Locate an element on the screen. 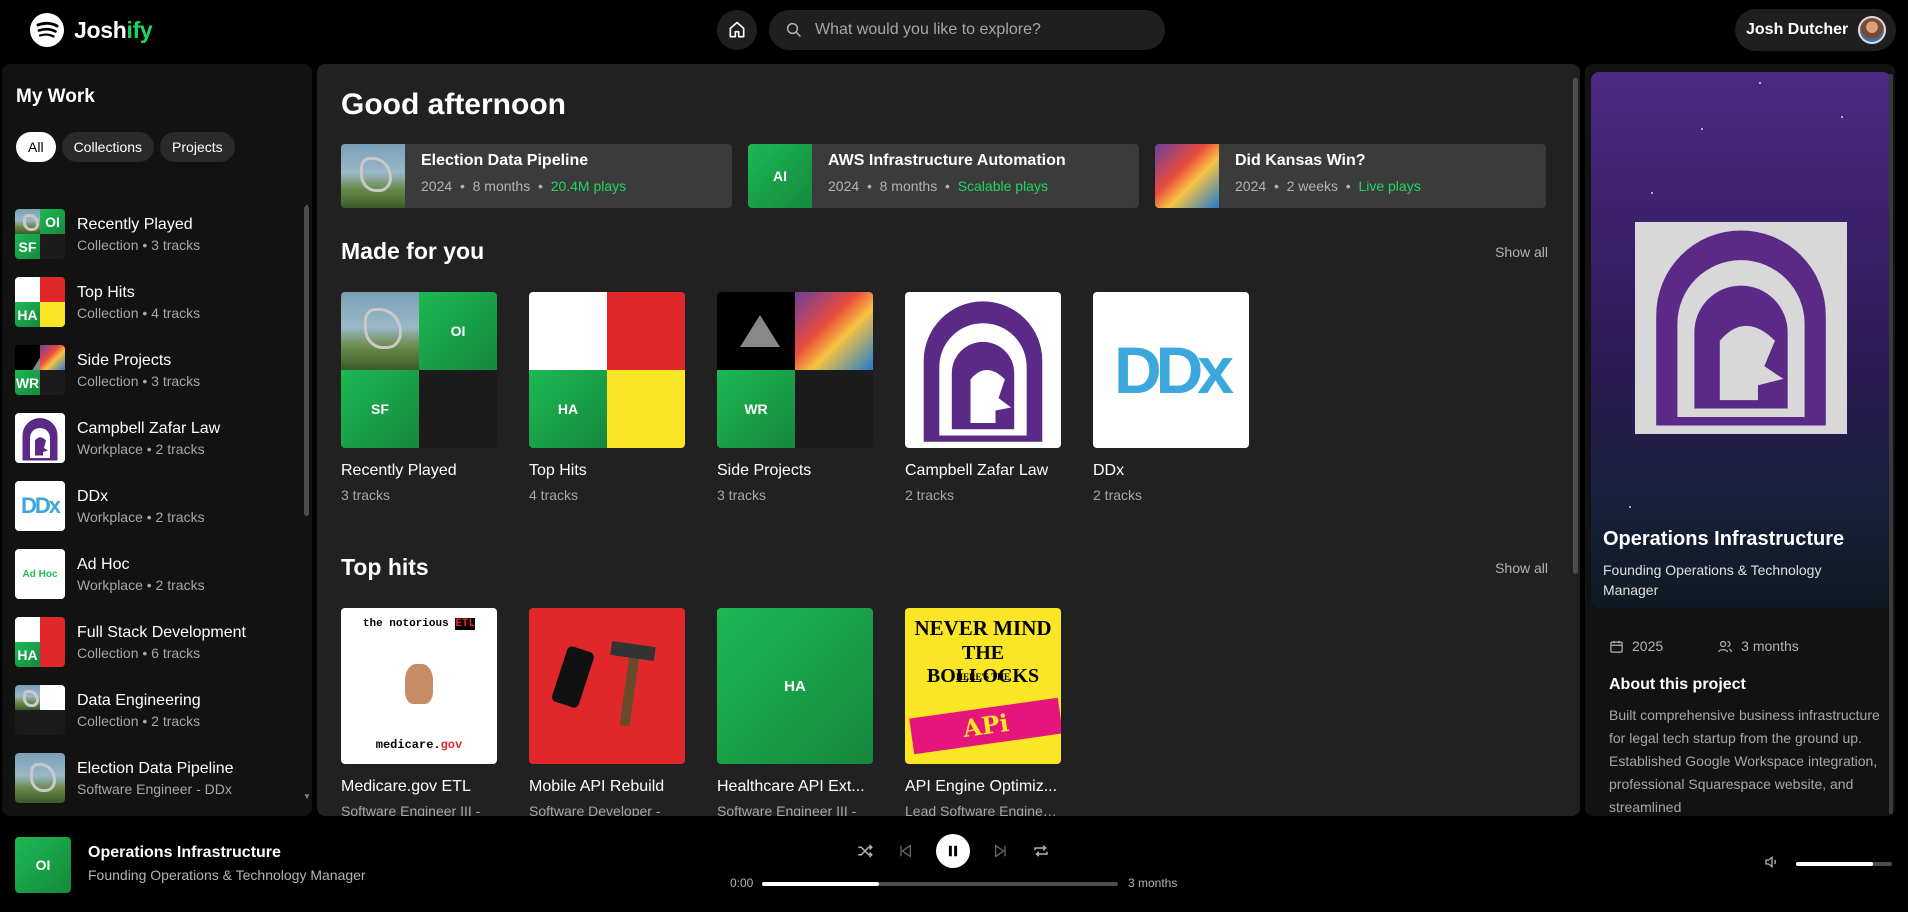 The image size is (1908, 912). panel-scrollbar is located at coordinates (1891, 444).